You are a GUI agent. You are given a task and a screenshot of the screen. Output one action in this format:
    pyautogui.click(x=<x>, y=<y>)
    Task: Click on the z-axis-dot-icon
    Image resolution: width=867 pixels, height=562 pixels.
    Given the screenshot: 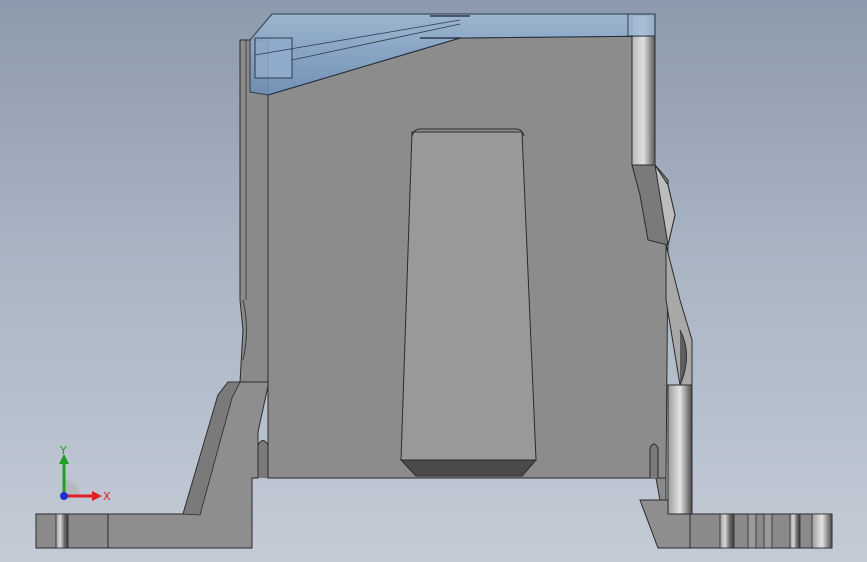 What is the action you would take?
    pyautogui.click(x=64, y=496)
    